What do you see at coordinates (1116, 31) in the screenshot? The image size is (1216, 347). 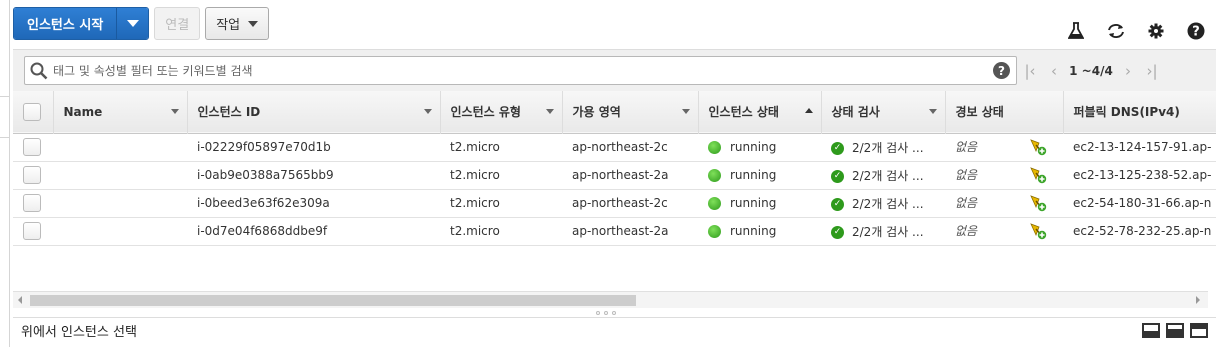 I see `refresh-icon` at bounding box center [1116, 31].